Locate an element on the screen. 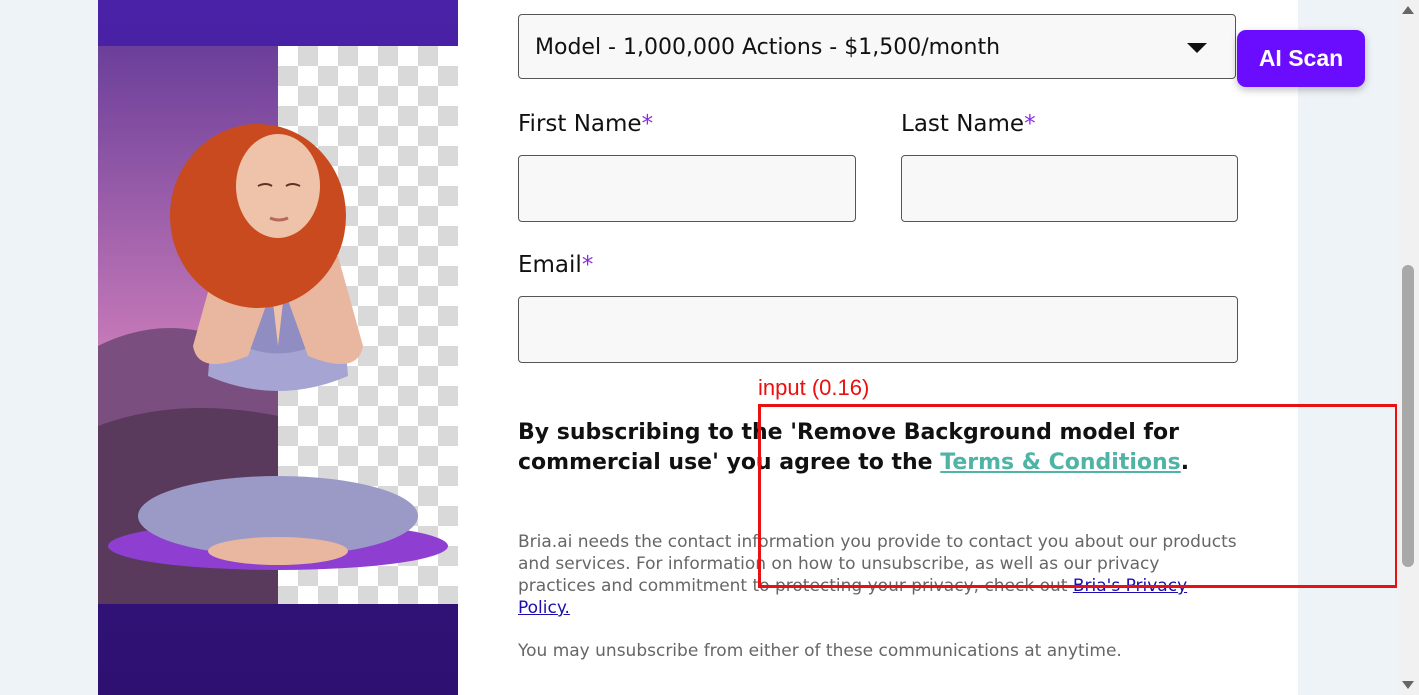  plan-select-value: Model - 1,000,000 Actions - $1,500/month is located at coordinates (768, 47).